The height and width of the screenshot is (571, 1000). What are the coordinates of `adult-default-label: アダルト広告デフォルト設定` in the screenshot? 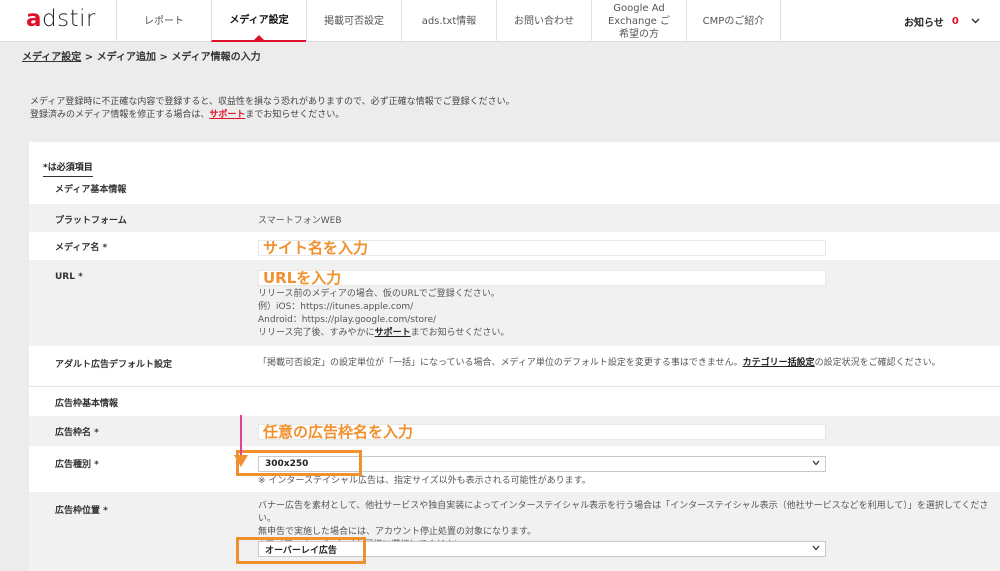 It's located at (114, 365).